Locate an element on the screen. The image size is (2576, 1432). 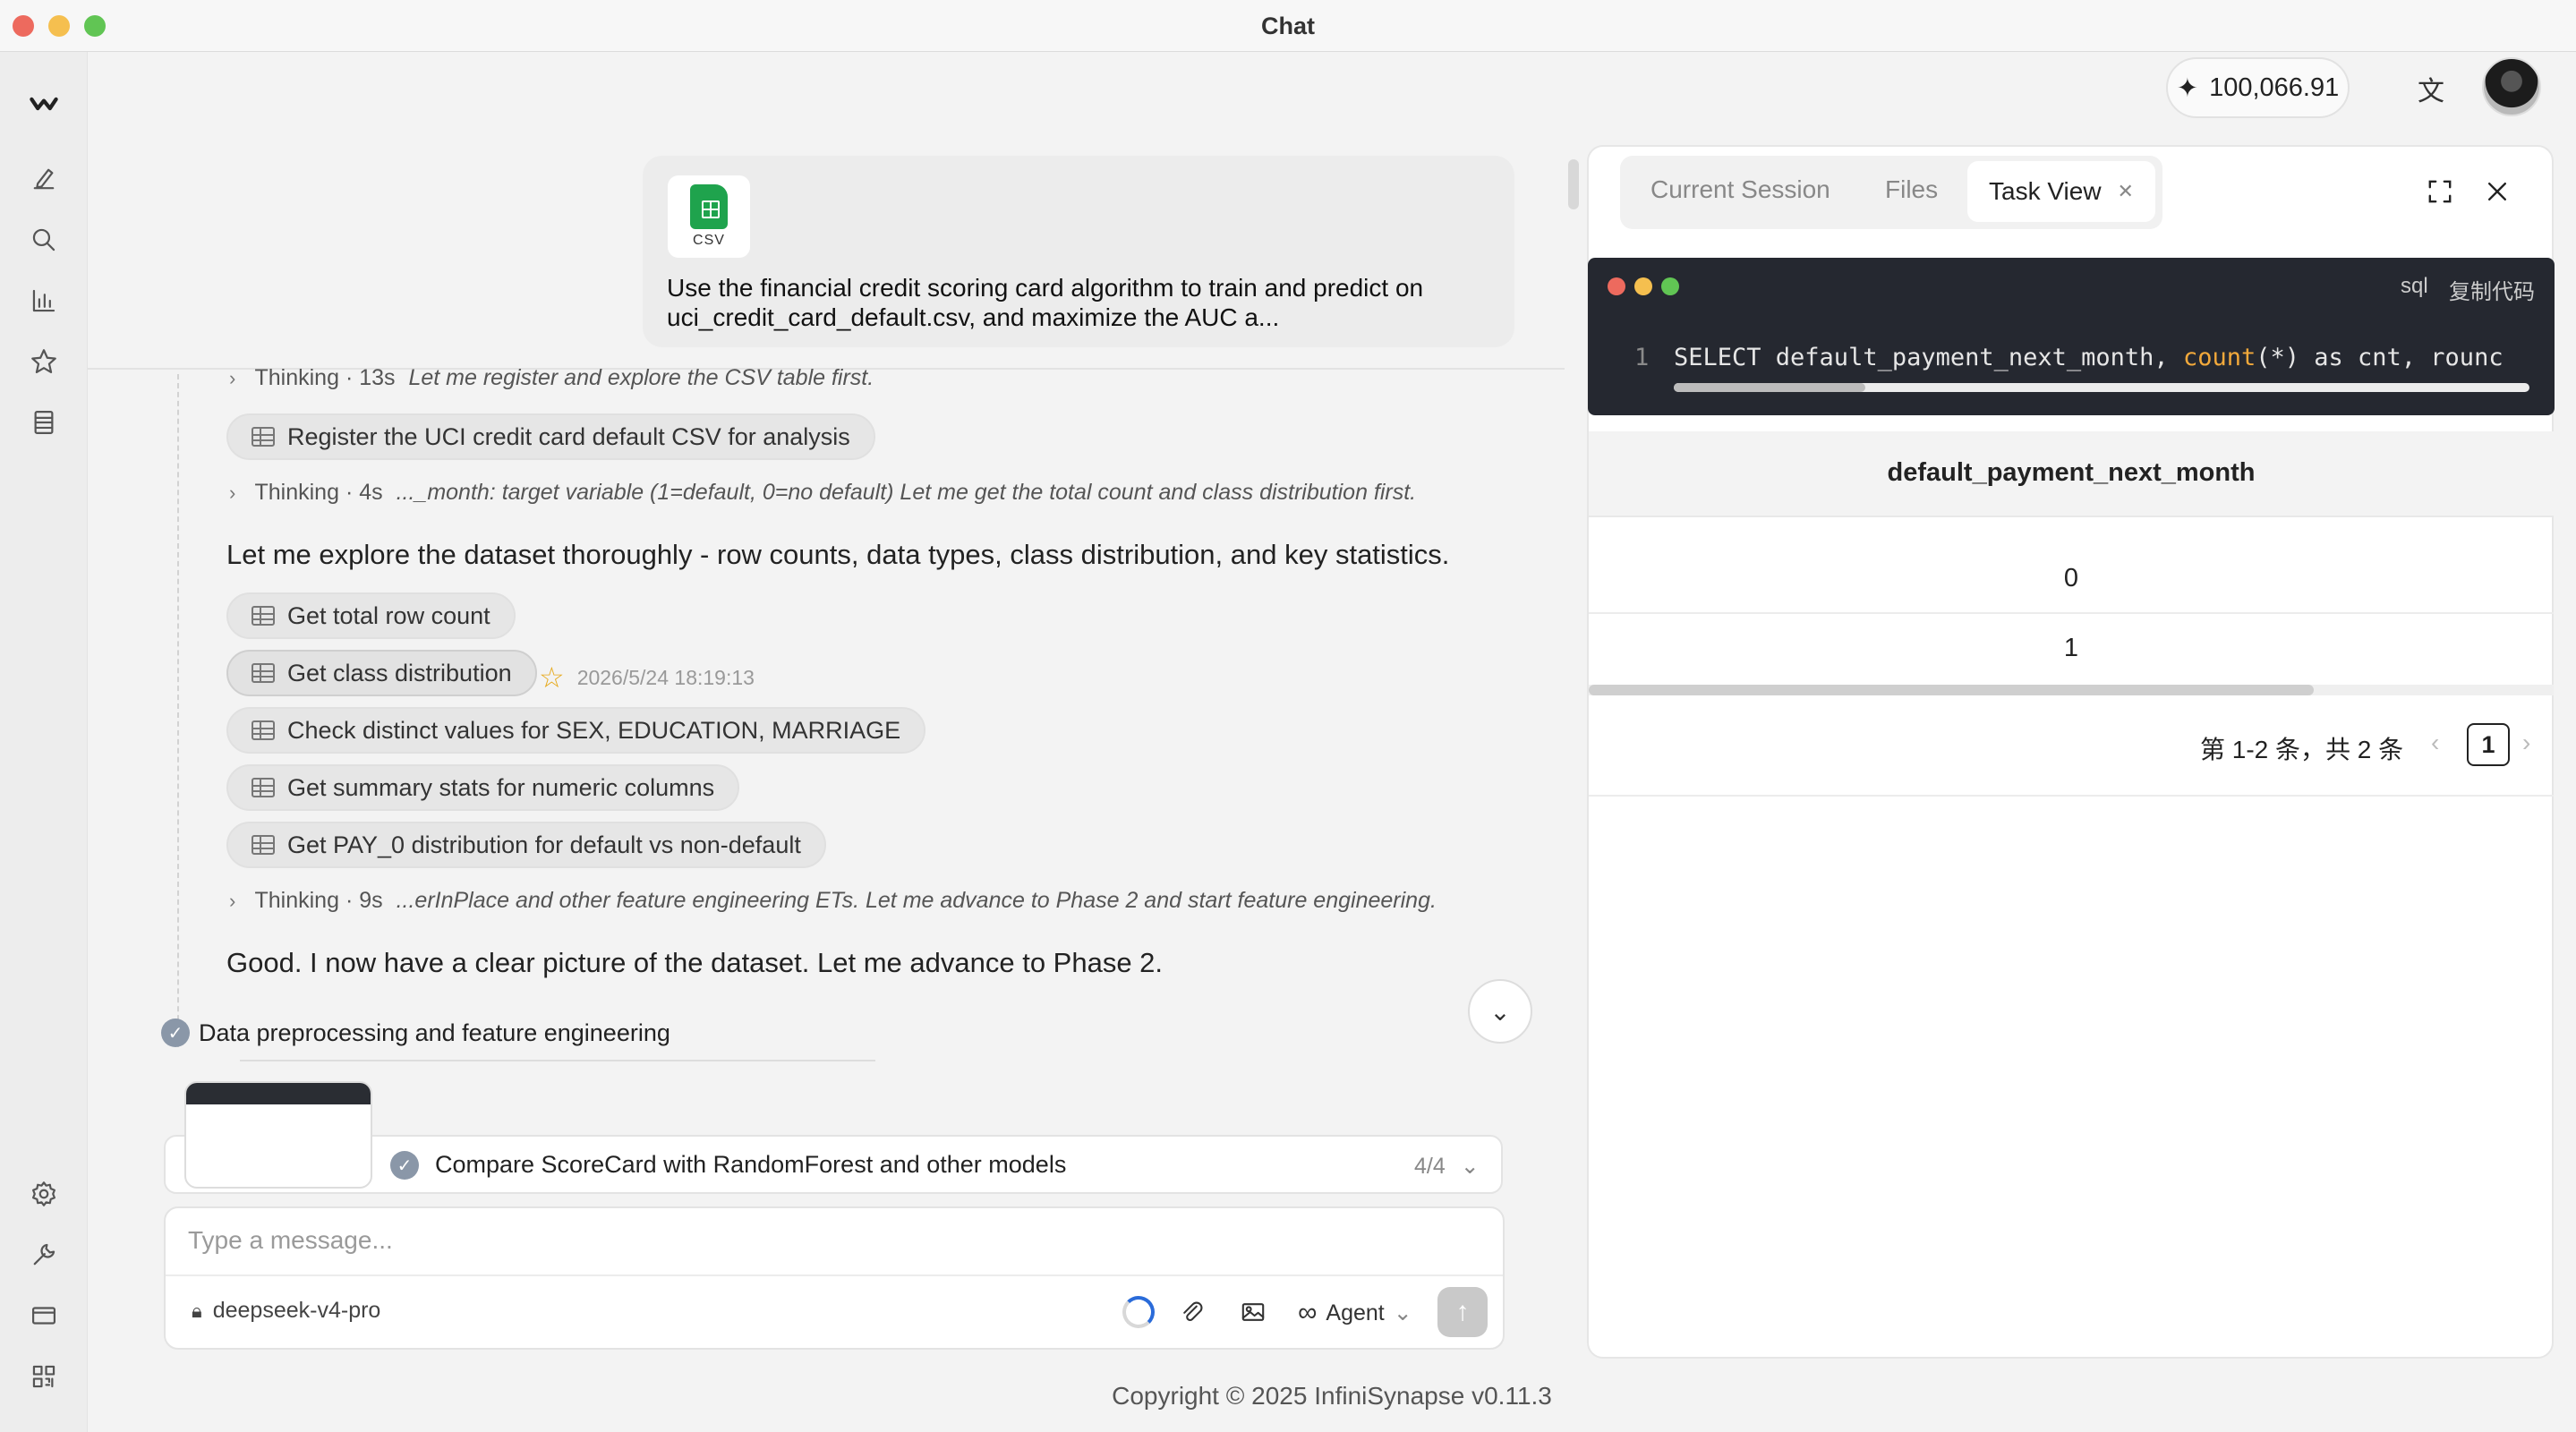
timestamp: 2026/5/24 18:19:13 is located at coordinates (665, 677).